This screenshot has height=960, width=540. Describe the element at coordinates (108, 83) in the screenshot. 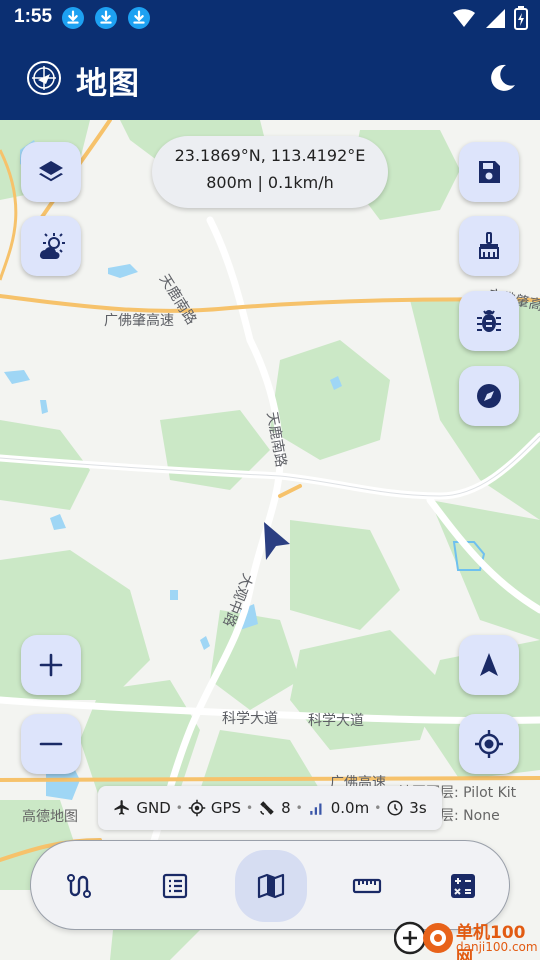

I see `page-title: 地图` at that location.